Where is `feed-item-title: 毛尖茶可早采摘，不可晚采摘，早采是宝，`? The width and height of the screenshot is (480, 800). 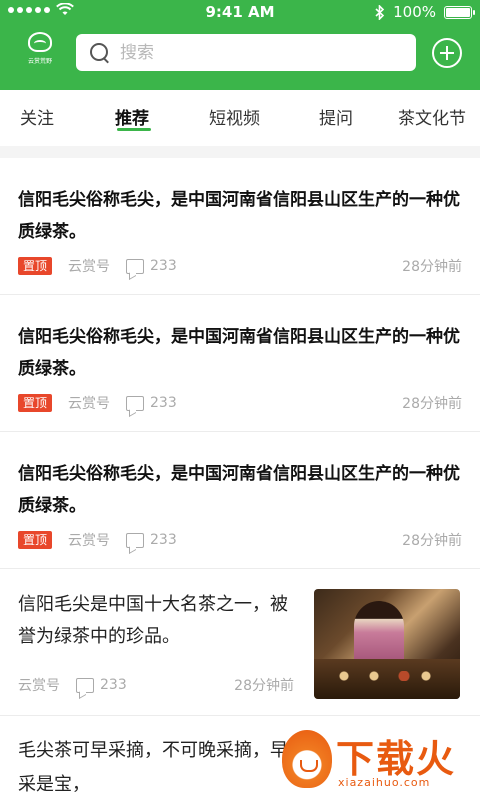
feed-item-title: 毛尖茶可早采摘，不可晚采摘，早采是宝， is located at coordinates (158, 767).